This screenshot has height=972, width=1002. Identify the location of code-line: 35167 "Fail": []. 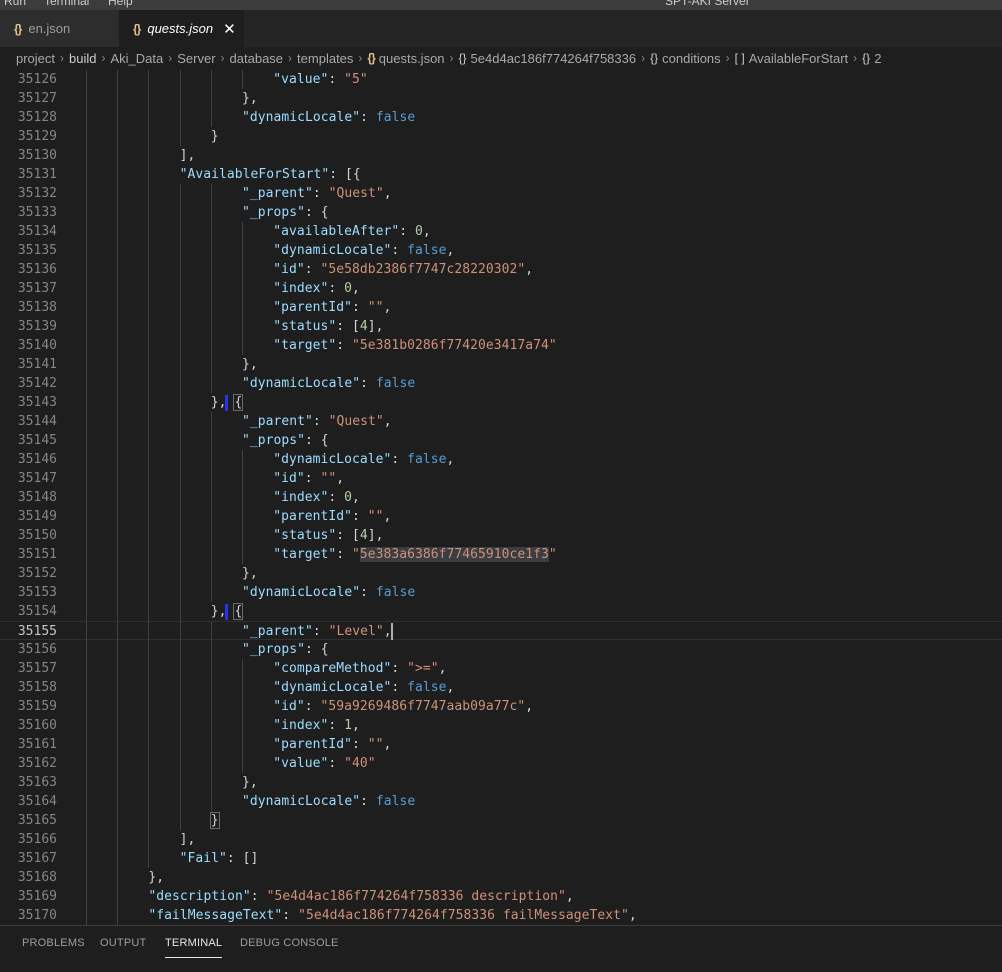
(501, 858).